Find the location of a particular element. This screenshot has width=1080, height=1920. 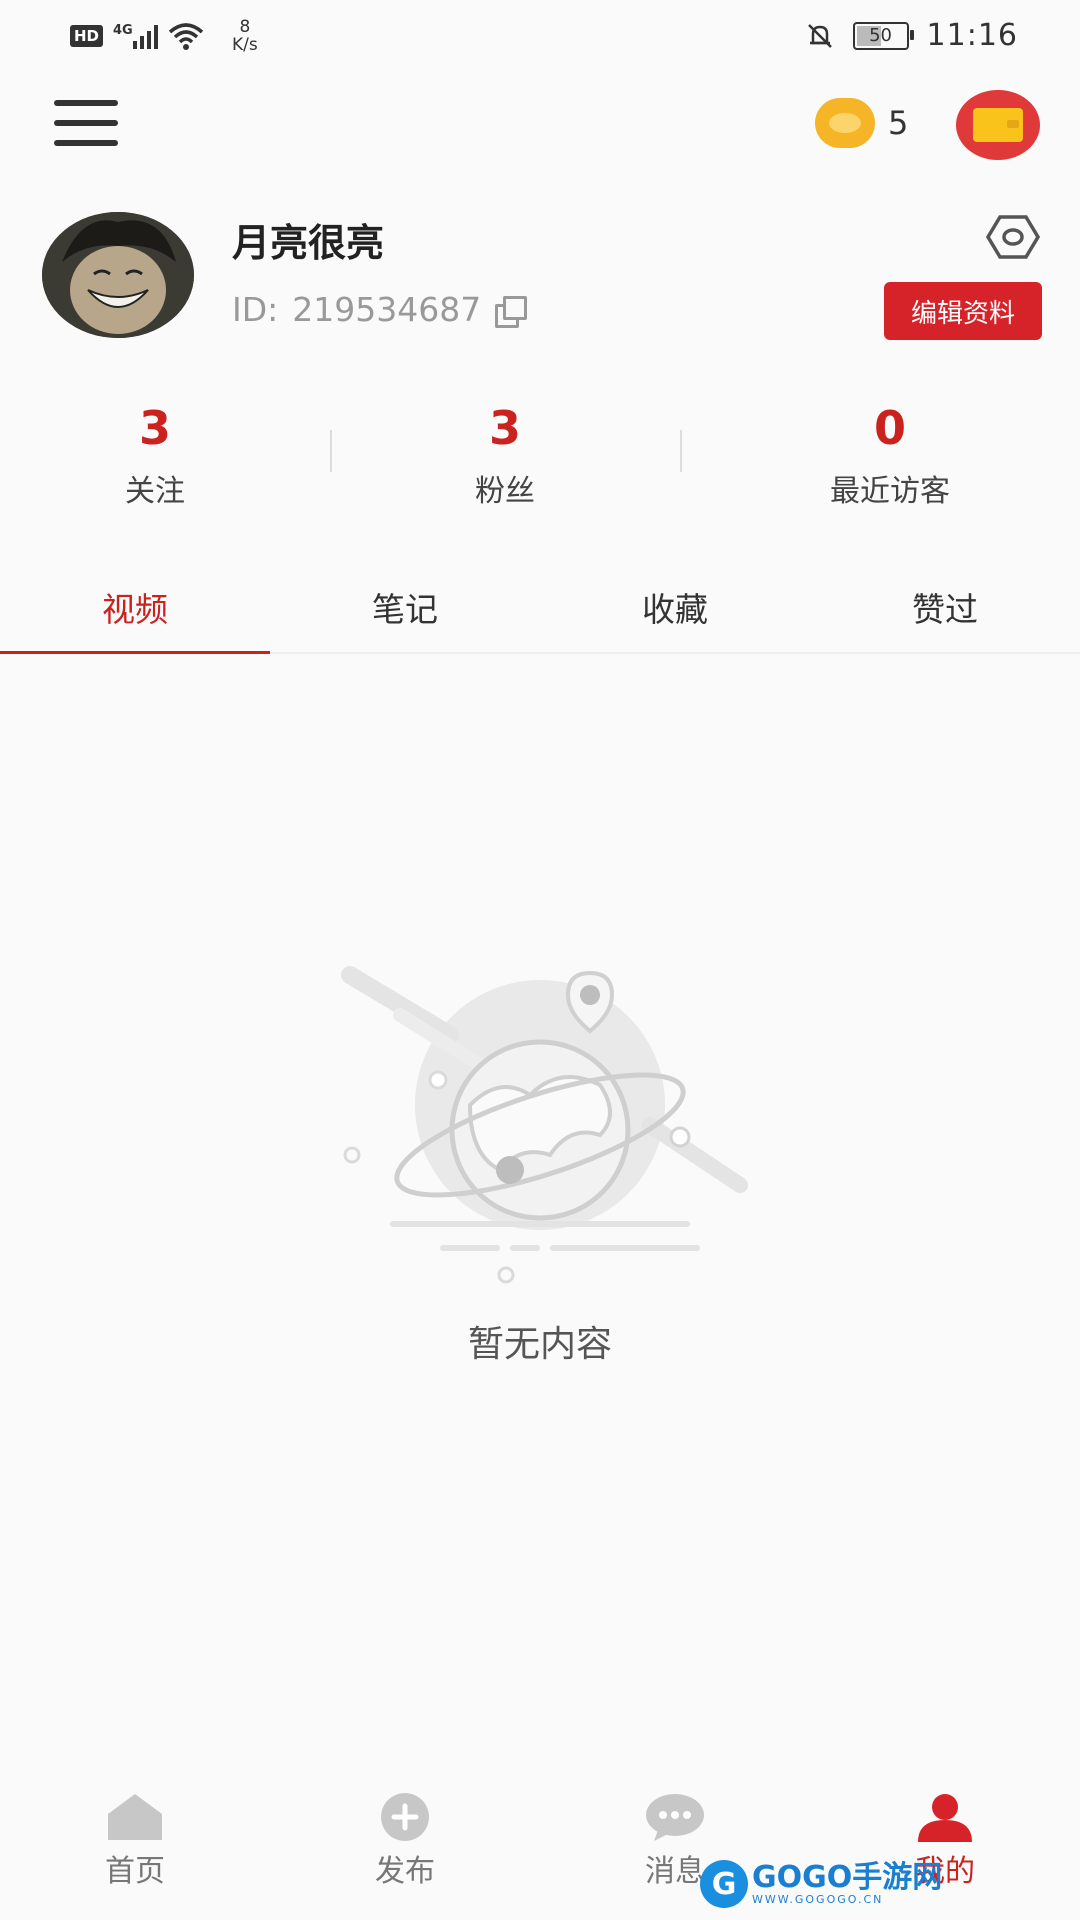

nav-label: 发布 is located at coordinates (405, 1871).